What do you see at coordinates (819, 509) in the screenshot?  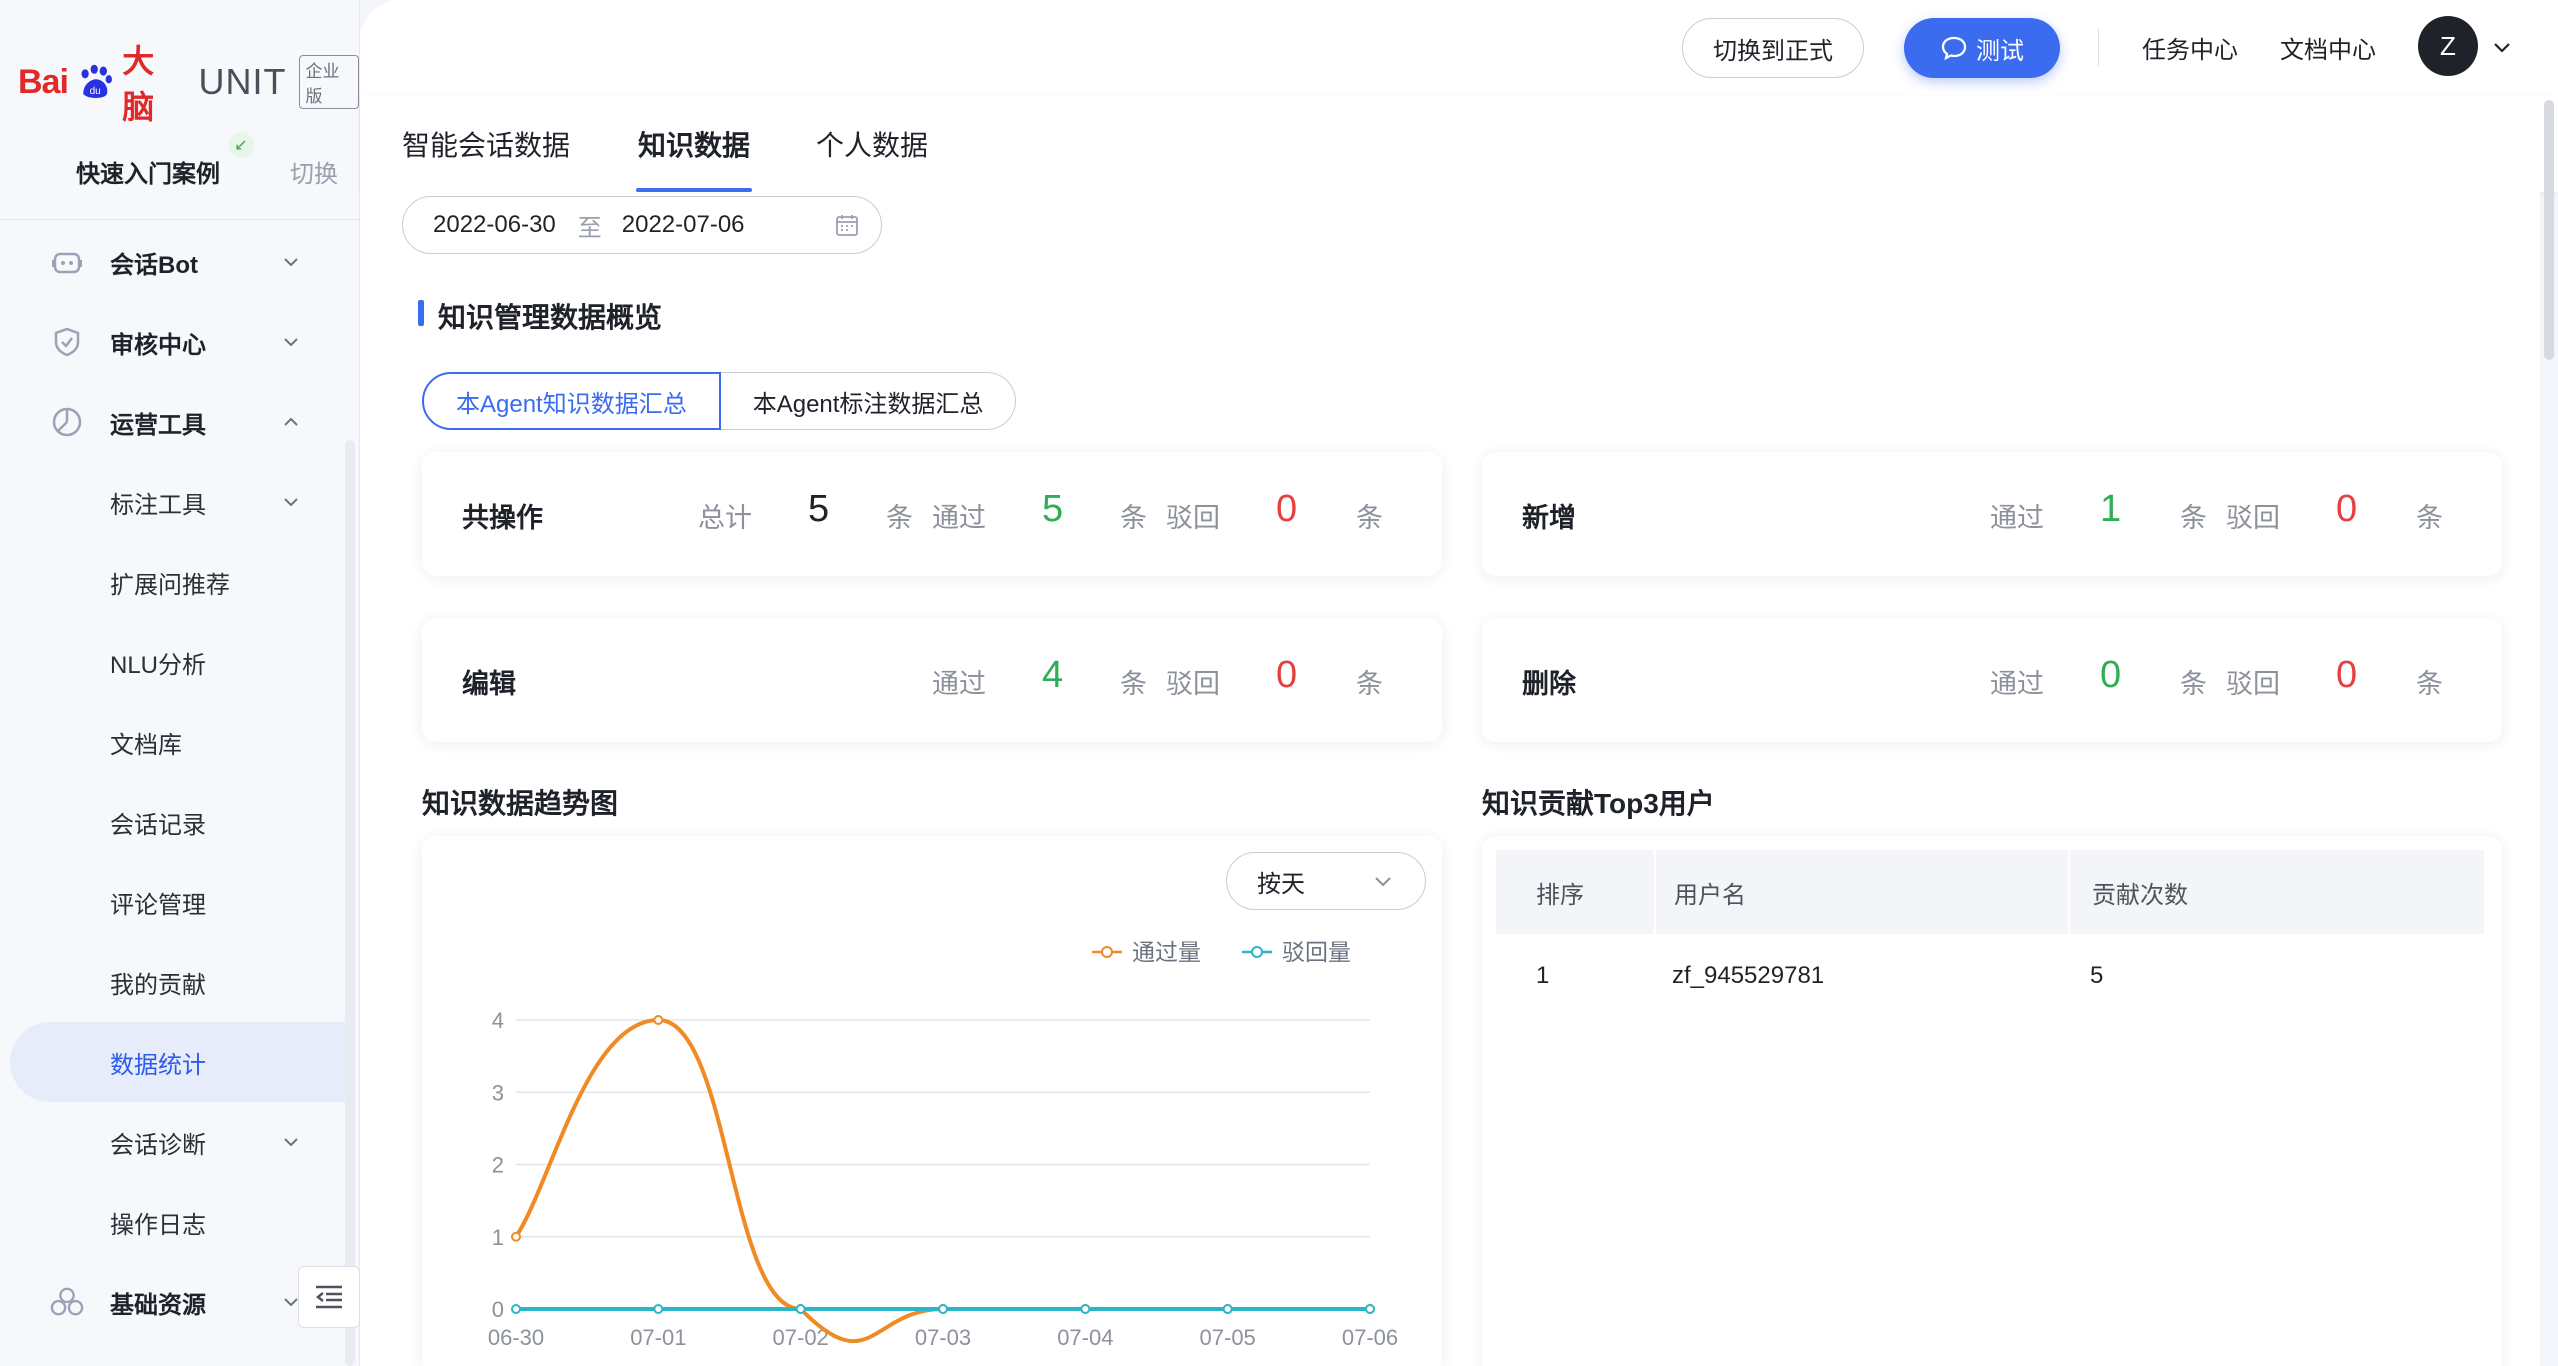 I see `total-count: 5` at bounding box center [819, 509].